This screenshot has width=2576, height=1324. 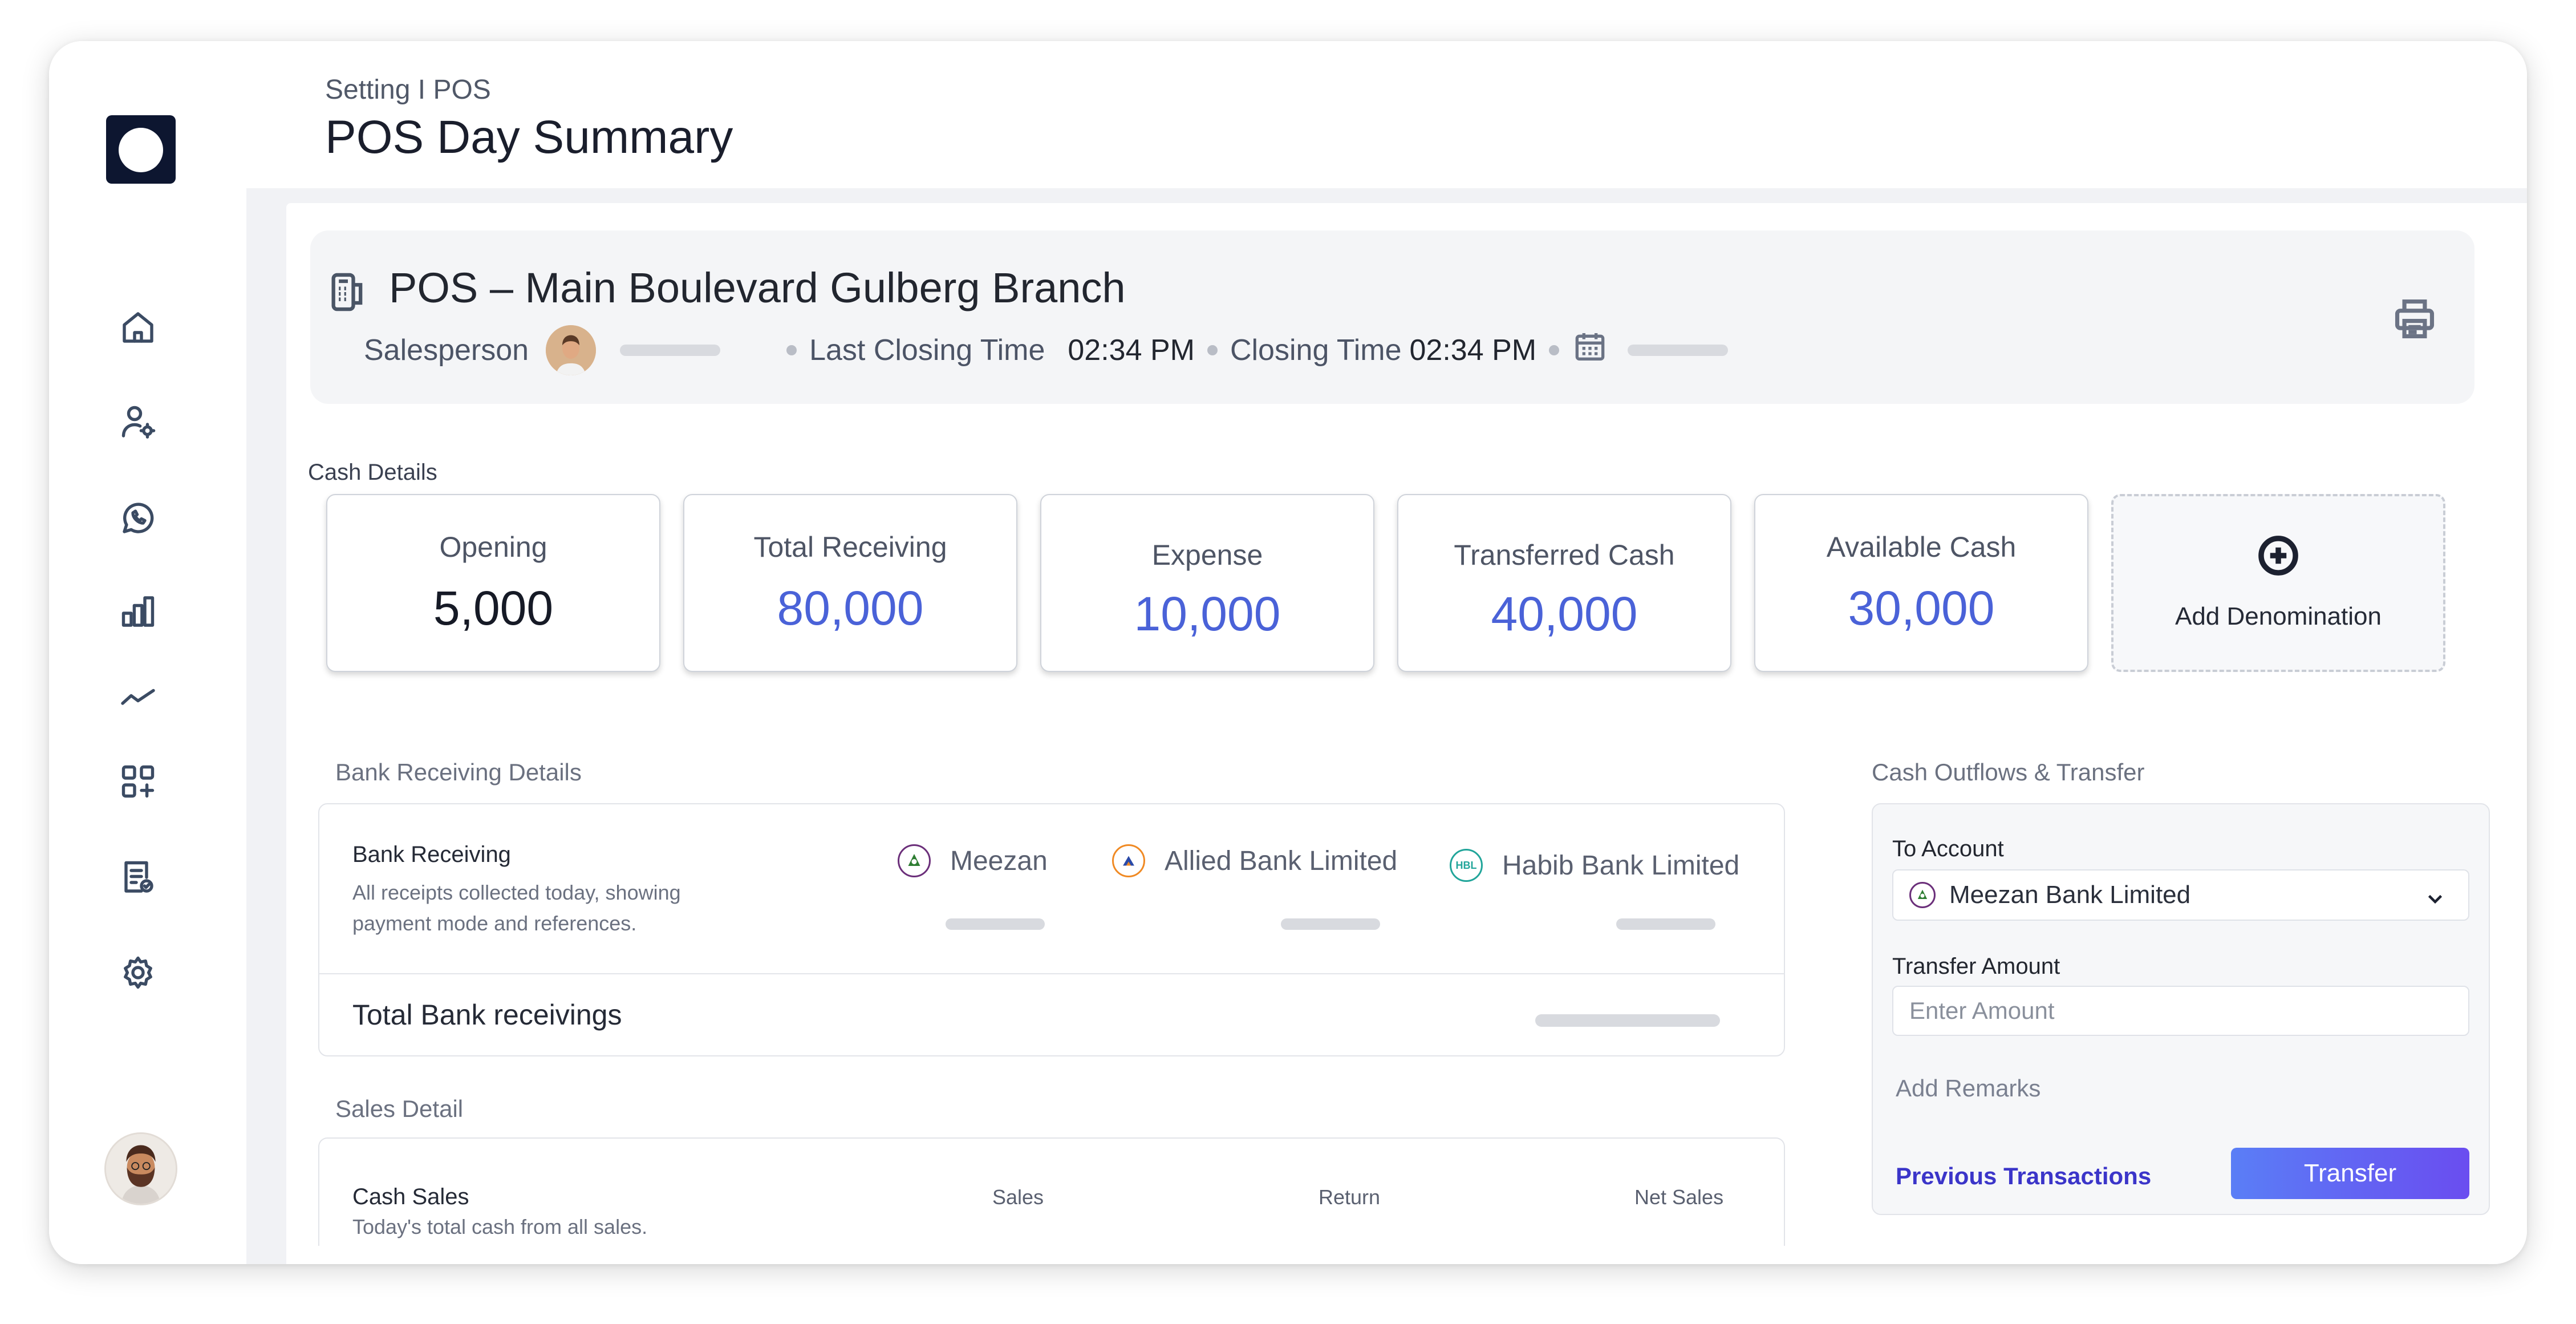 I want to click on bank-meezan: Meezan, so click(x=973, y=860).